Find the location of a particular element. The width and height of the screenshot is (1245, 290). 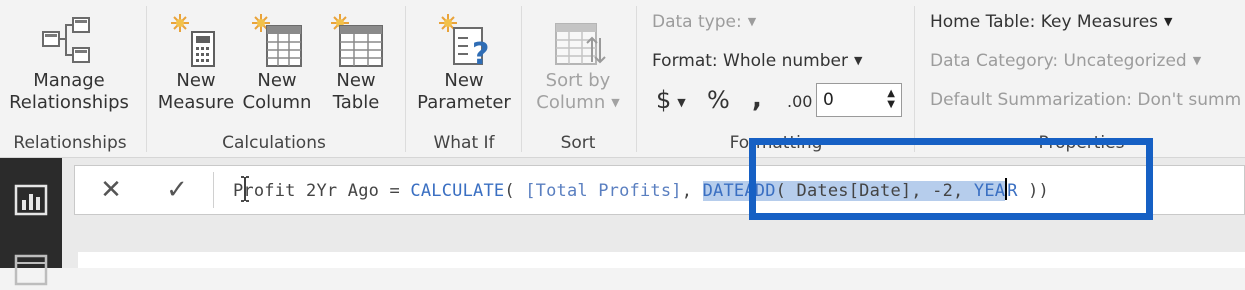

formula-function-calculate: CALCULATE is located at coordinates (457, 191).